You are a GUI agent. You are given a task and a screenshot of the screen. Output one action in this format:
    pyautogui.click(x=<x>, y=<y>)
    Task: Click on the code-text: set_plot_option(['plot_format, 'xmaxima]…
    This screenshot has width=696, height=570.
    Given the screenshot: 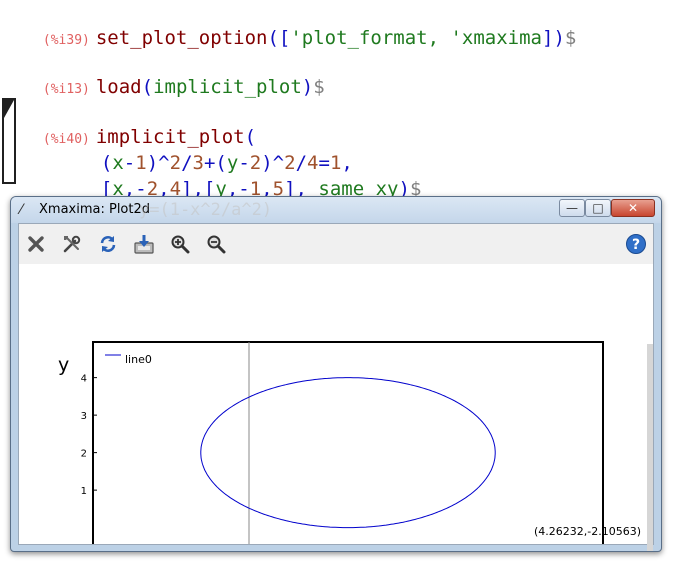 What is the action you would take?
    pyautogui.click(x=336, y=38)
    